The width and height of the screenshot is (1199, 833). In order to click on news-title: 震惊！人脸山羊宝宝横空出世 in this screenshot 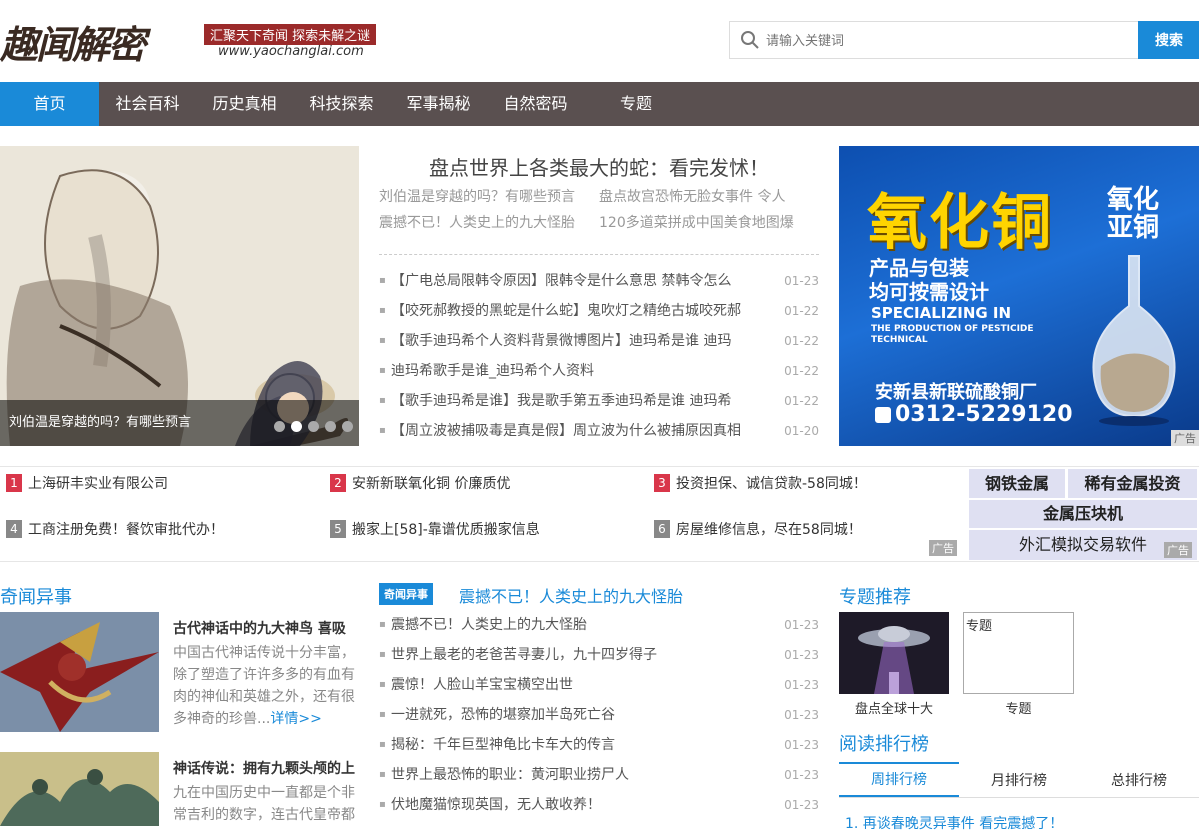, I will do `click(585, 685)`.